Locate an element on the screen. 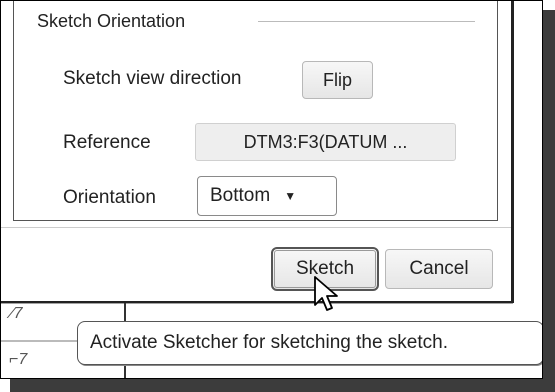  orientation-selected-value: Bottom is located at coordinates (240, 195).